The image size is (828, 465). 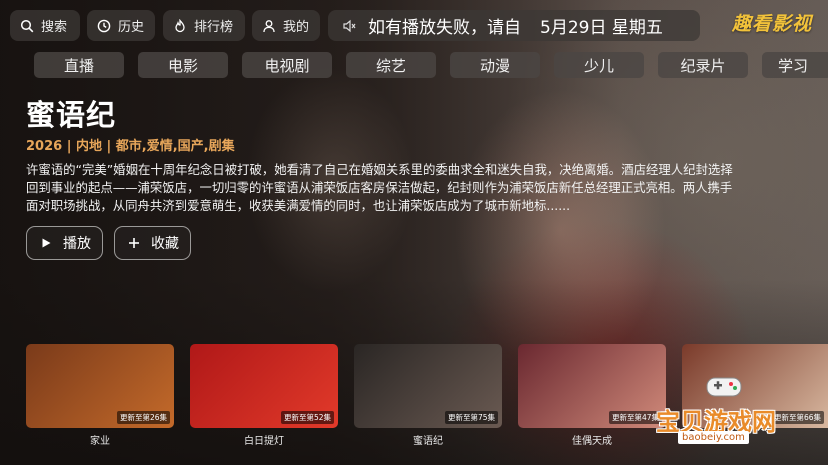 What do you see at coordinates (471, 417) in the screenshot?
I see `episode-badge: 更新至第75集` at bounding box center [471, 417].